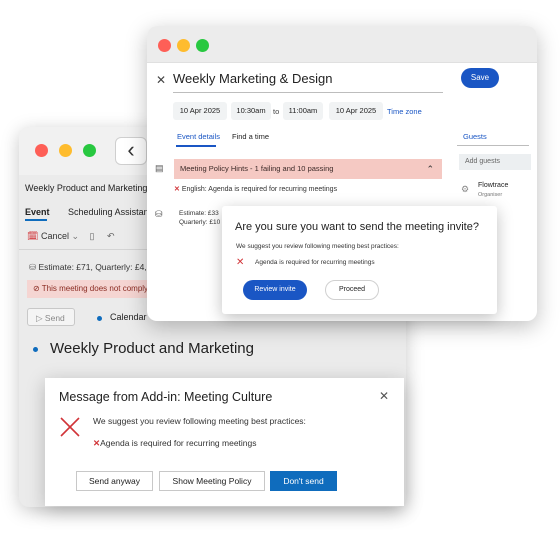 Image resolution: width=560 pixels, height=540 pixels. Describe the element at coordinates (89, 150) in the screenshot. I see `zoom-window-button` at that location.